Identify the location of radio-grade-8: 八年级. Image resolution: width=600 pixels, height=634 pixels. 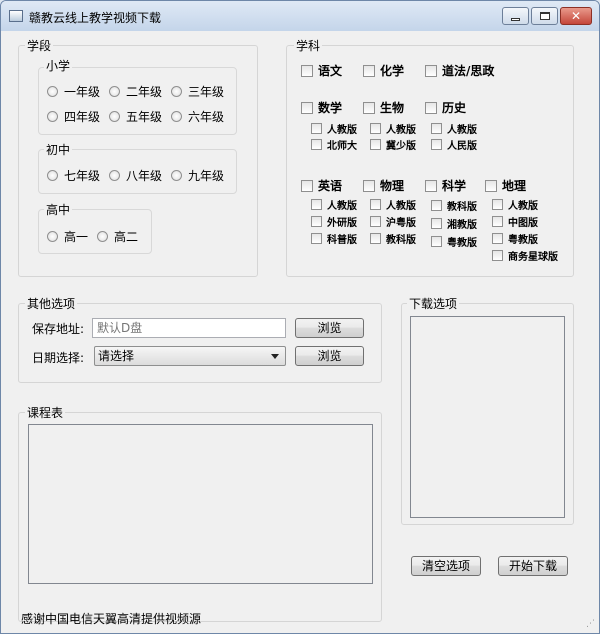
(135, 175).